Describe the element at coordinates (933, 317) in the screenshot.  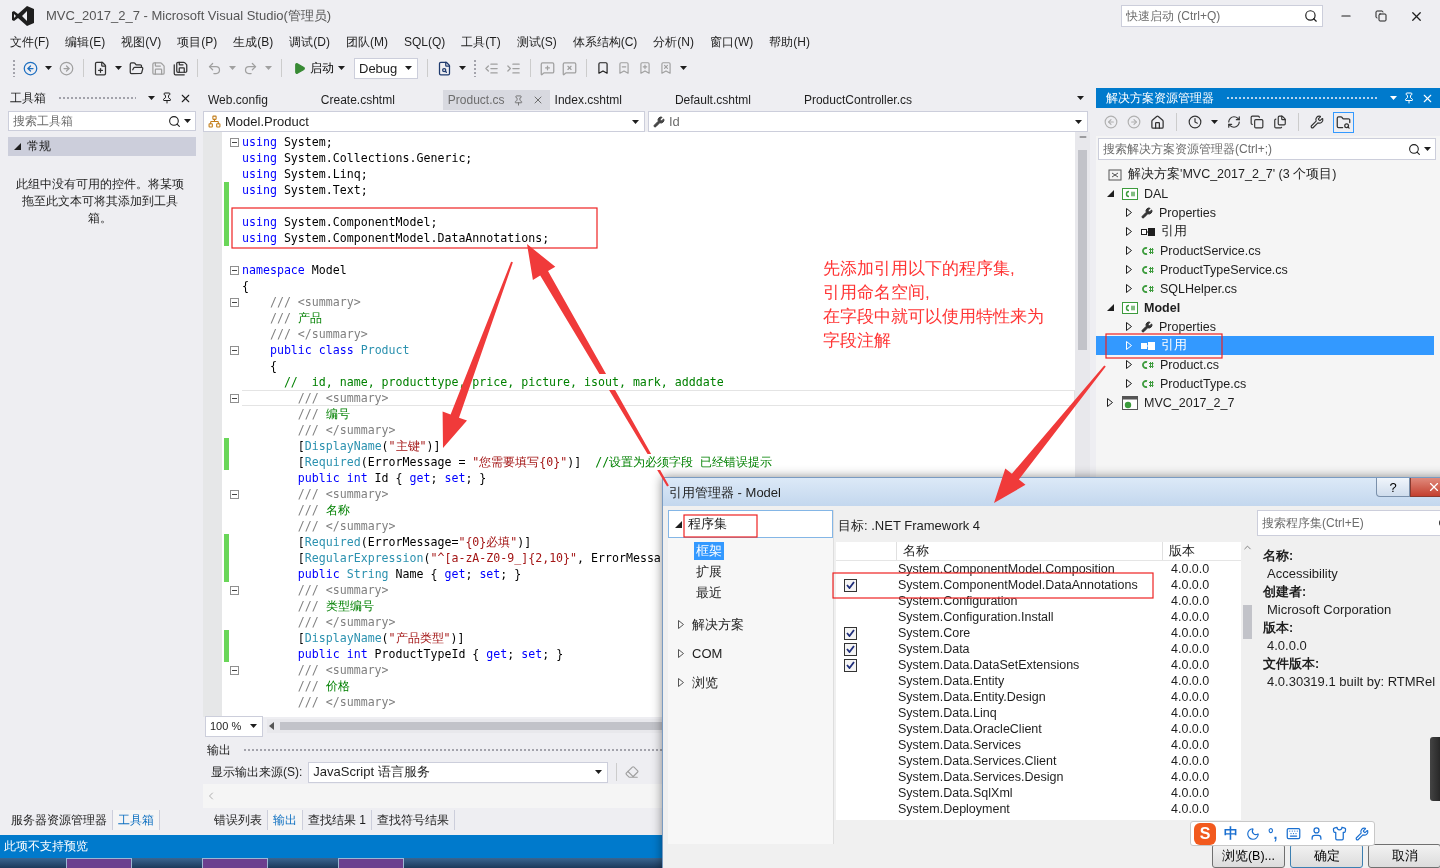
I see `annotation-text: 在字段中就可以使用特性来为` at that location.